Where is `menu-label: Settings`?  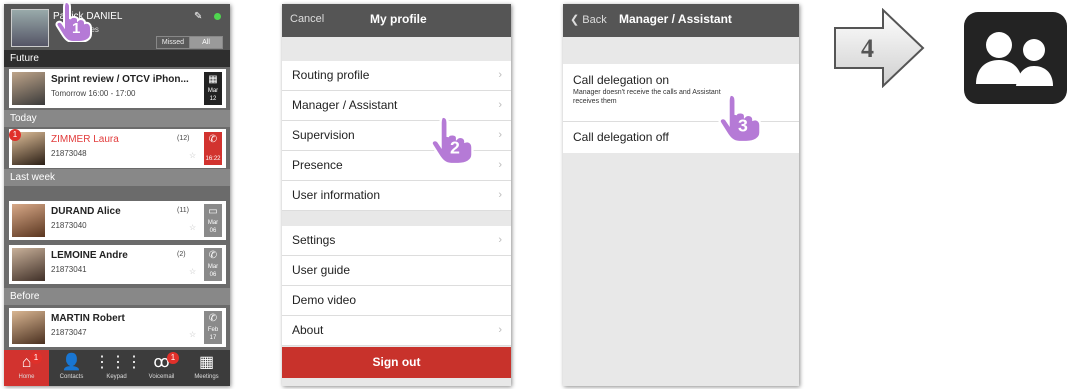 menu-label: Settings is located at coordinates (314, 240).